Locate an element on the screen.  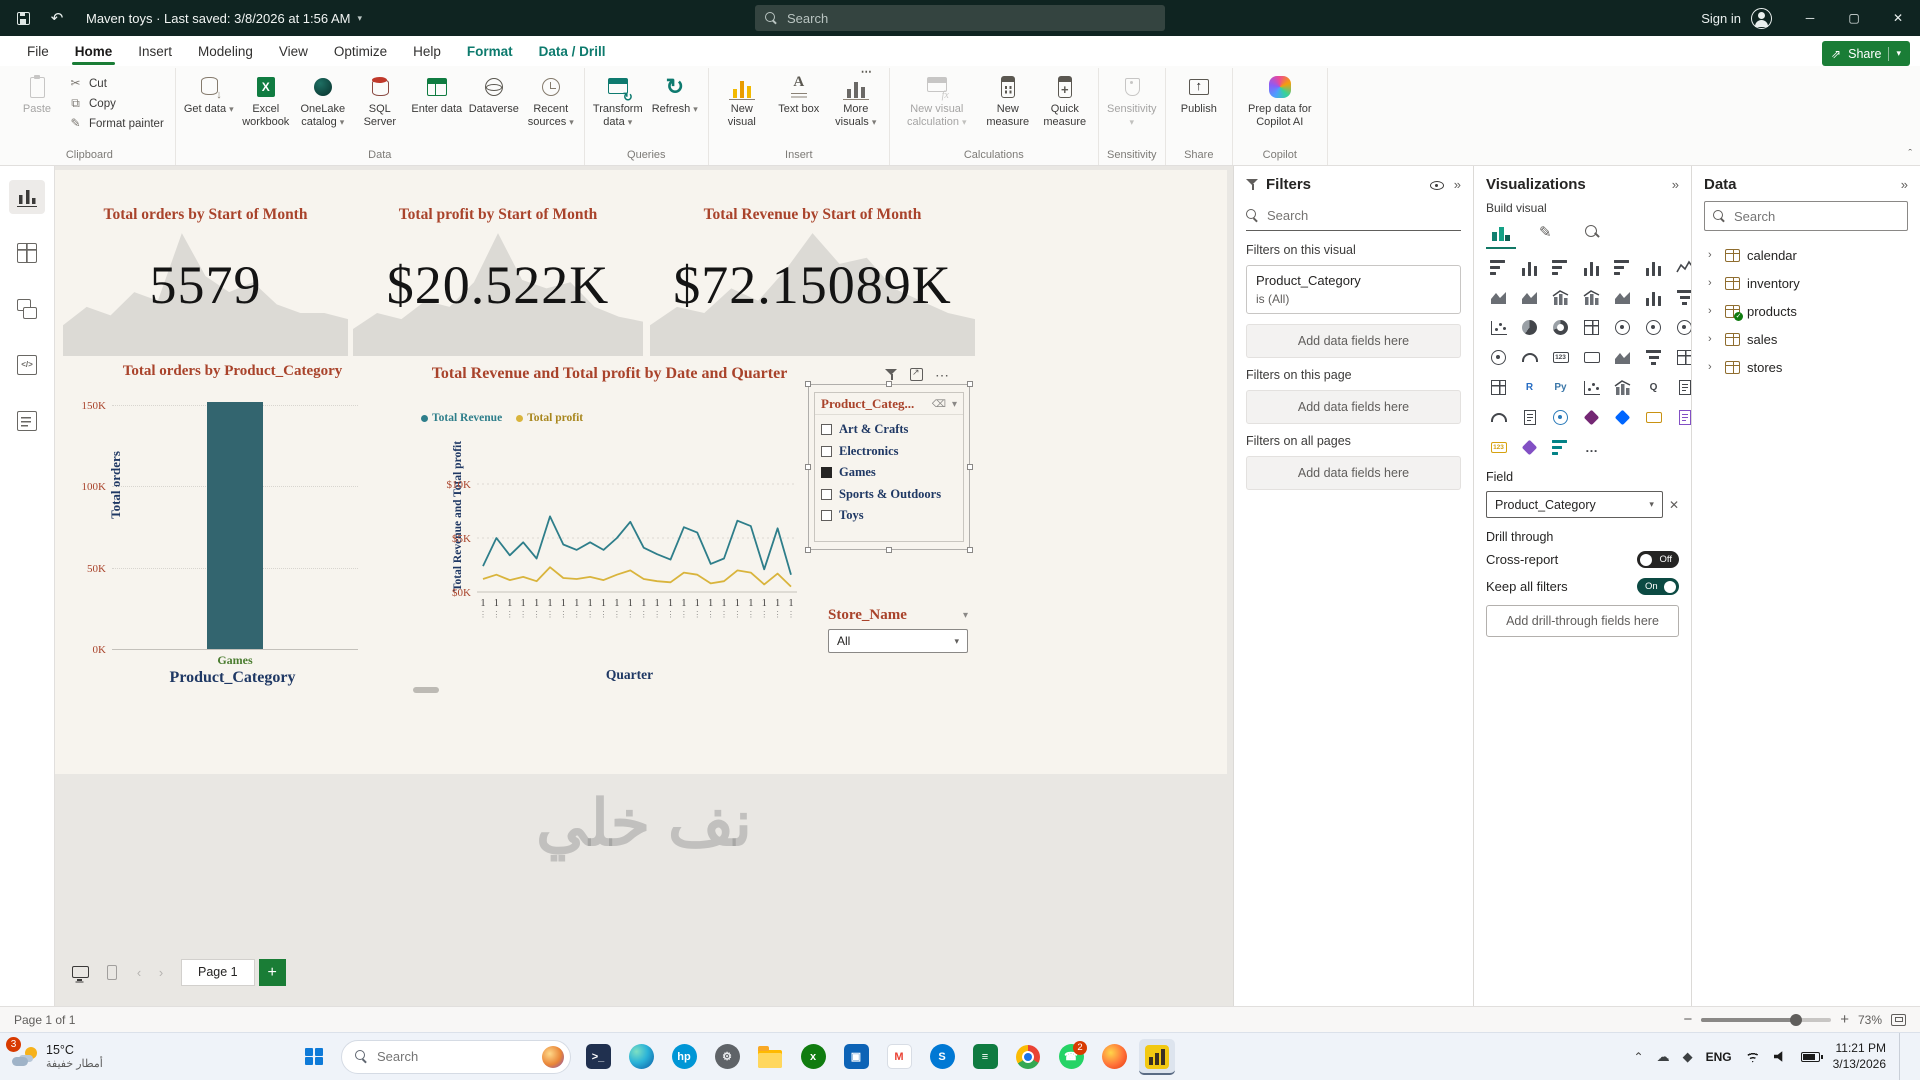
visual-type-list-slicer-icon is located at coordinates (1560, 447).